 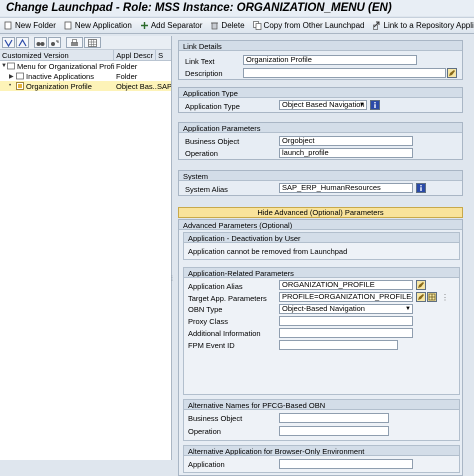 What do you see at coordinates (320, 176) in the screenshot?
I see `system-header: System` at bounding box center [320, 176].